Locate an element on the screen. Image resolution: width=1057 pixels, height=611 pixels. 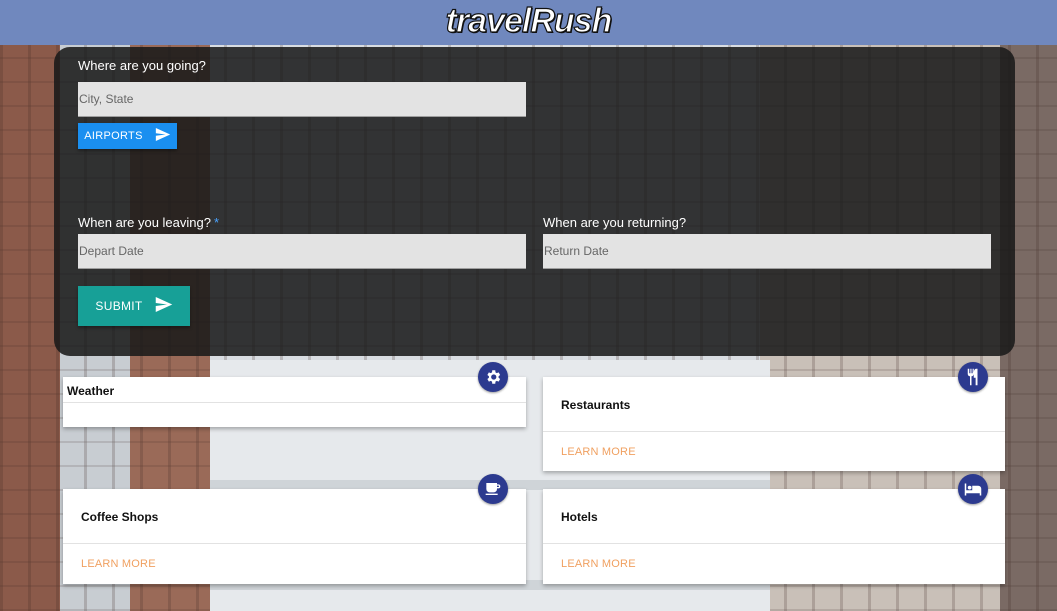
weather-title: Weather is located at coordinates (91, 391).